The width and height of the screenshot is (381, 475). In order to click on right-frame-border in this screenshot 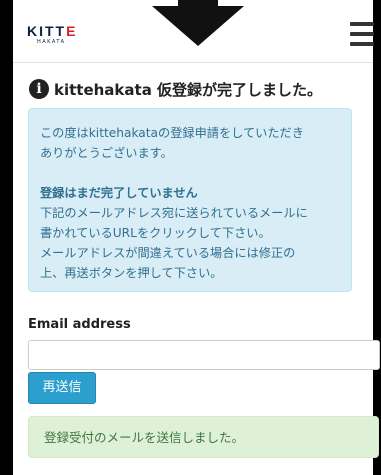, I will do `click(377, 237)`.